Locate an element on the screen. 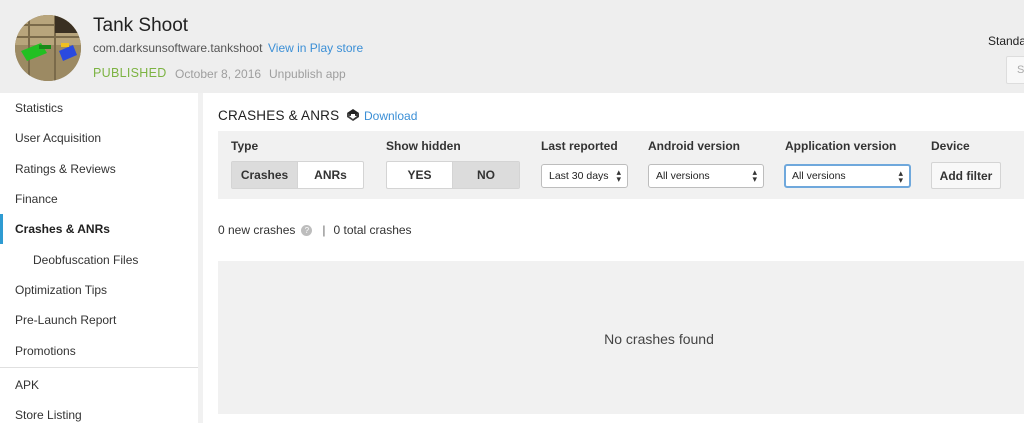 This screenshot has width=1024, height=423. new-crashes-count: 0 new crashes is located at coordinates (257, 230).